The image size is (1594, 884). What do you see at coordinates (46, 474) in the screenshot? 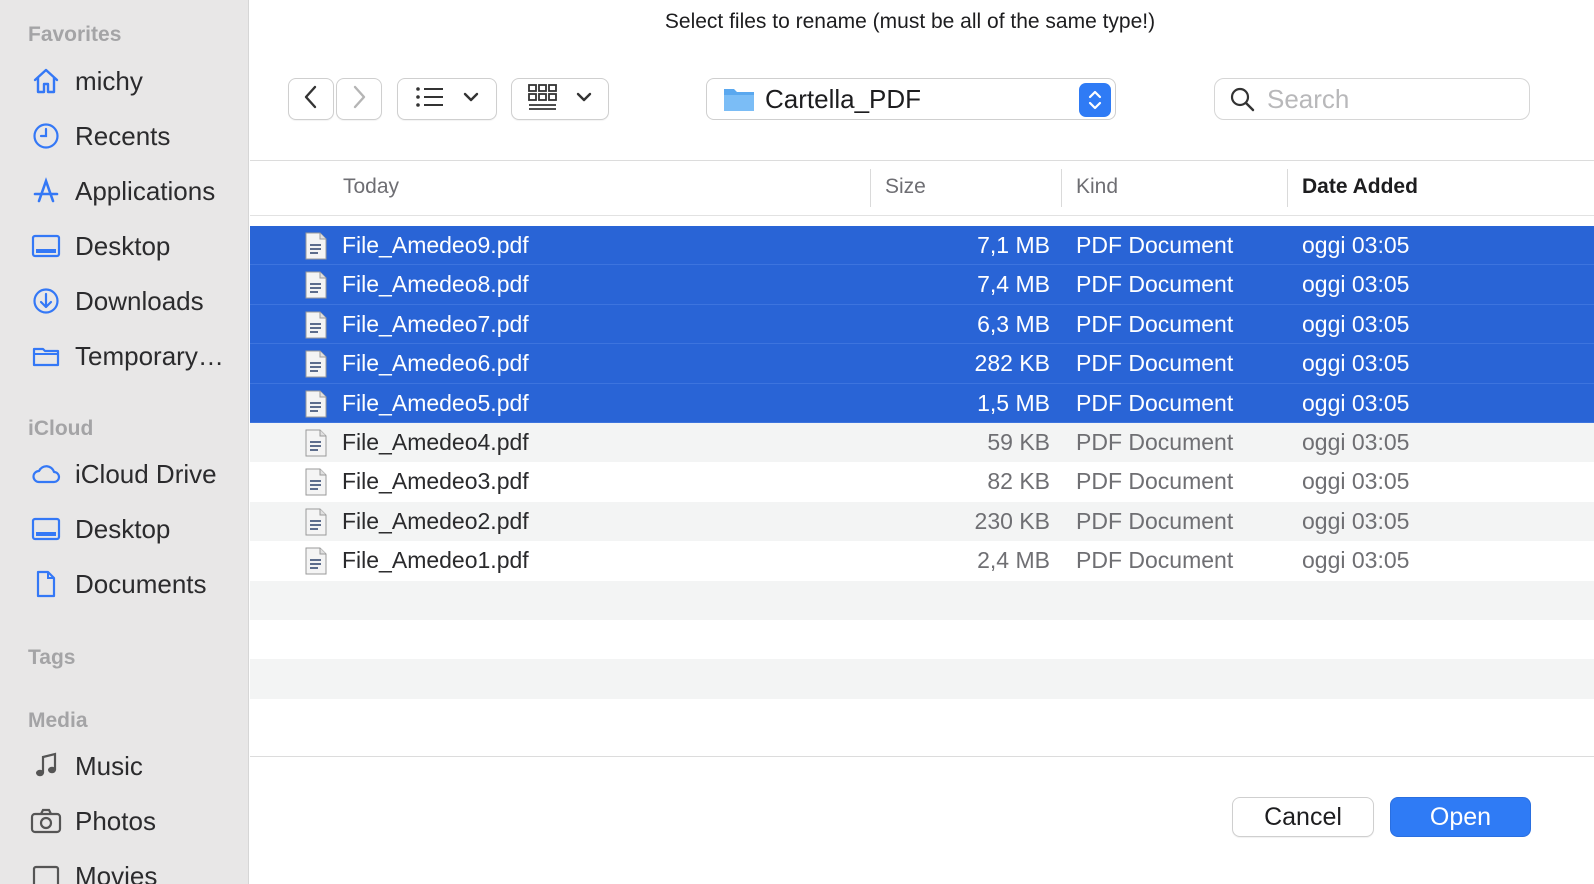
I see `cloud-icon` at bounding box center [46, 474].